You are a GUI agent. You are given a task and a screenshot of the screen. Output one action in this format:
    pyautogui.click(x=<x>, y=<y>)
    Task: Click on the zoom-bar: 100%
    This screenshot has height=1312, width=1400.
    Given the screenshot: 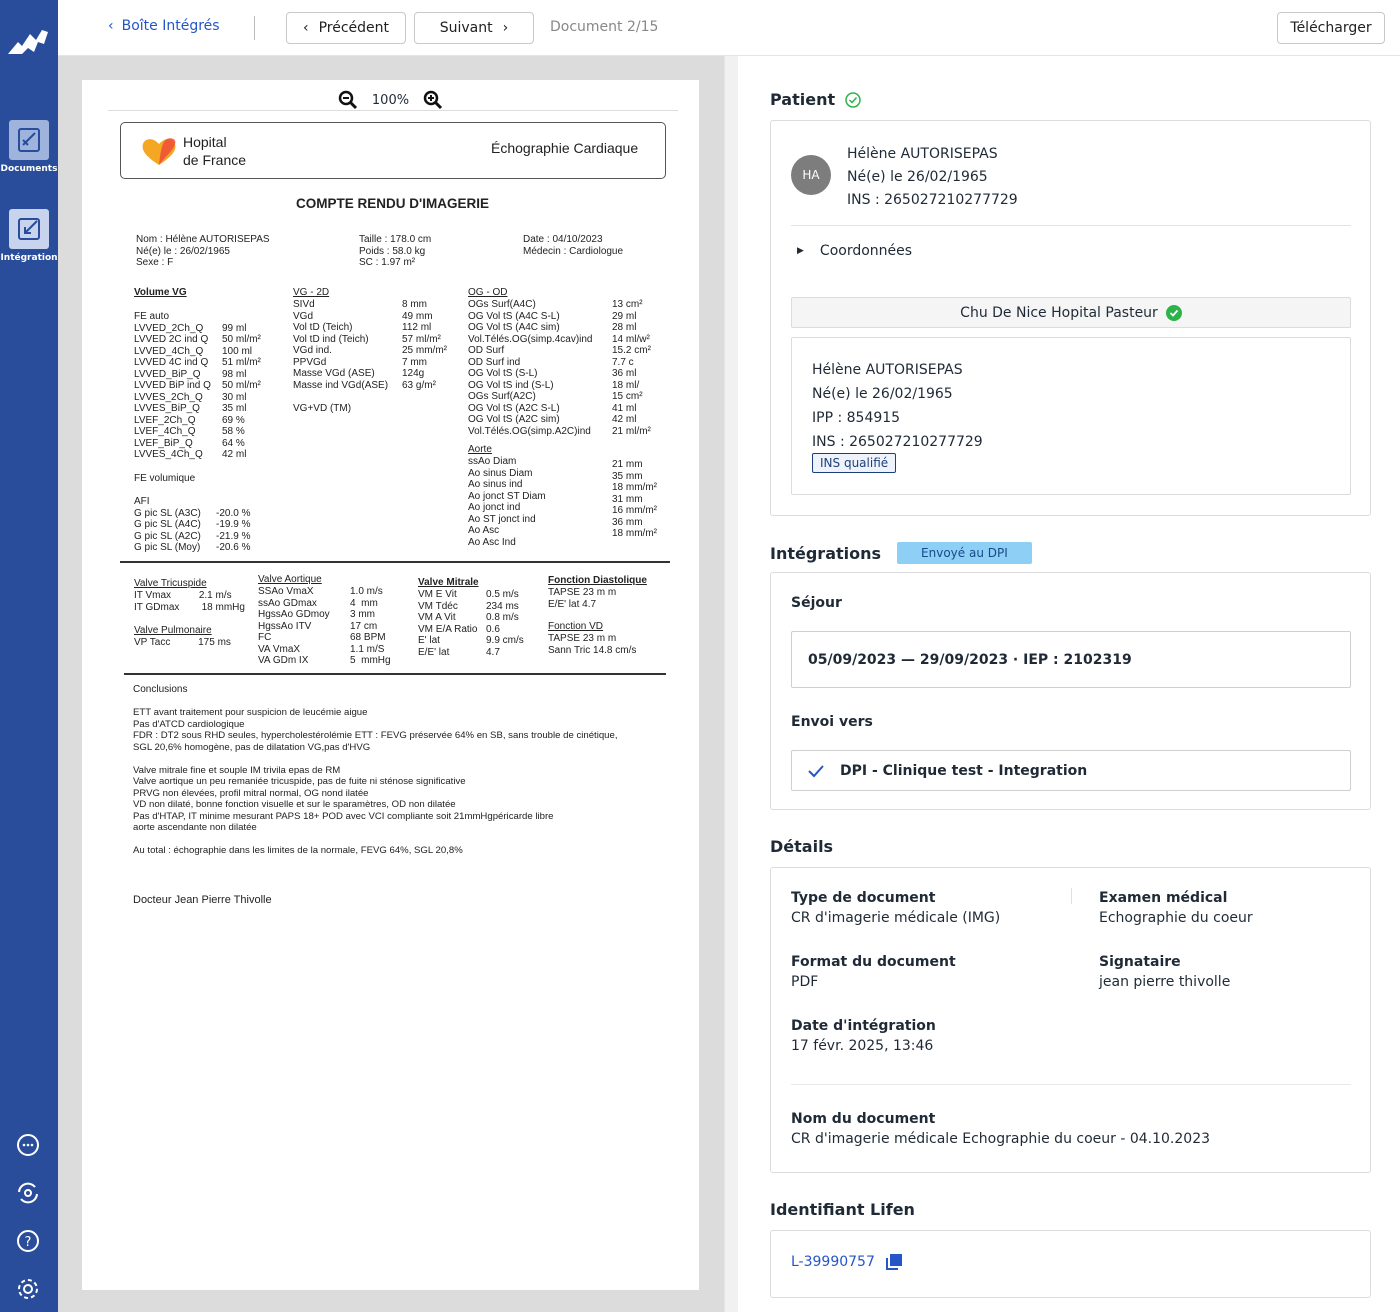 What is the action you would take?
    pyautogui.click(x=390, y=100)
    